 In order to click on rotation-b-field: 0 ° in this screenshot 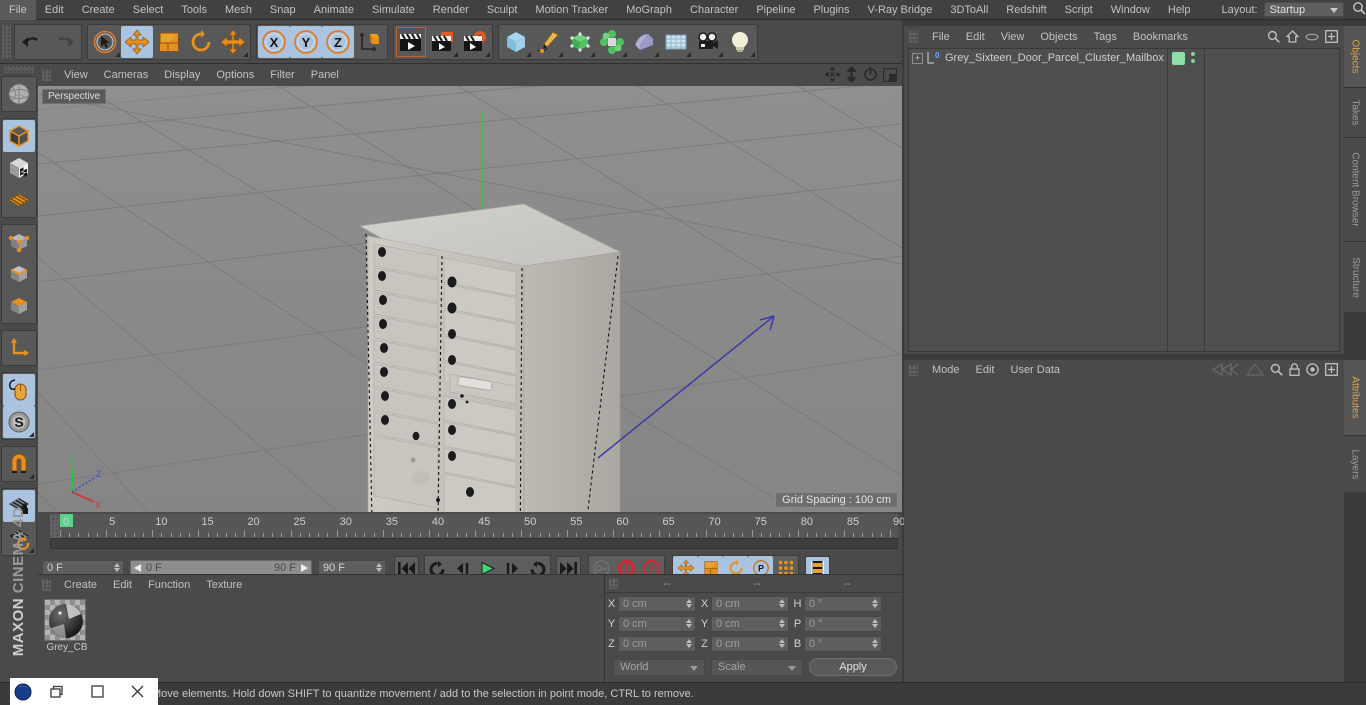, I will do `click(843, 643)`.